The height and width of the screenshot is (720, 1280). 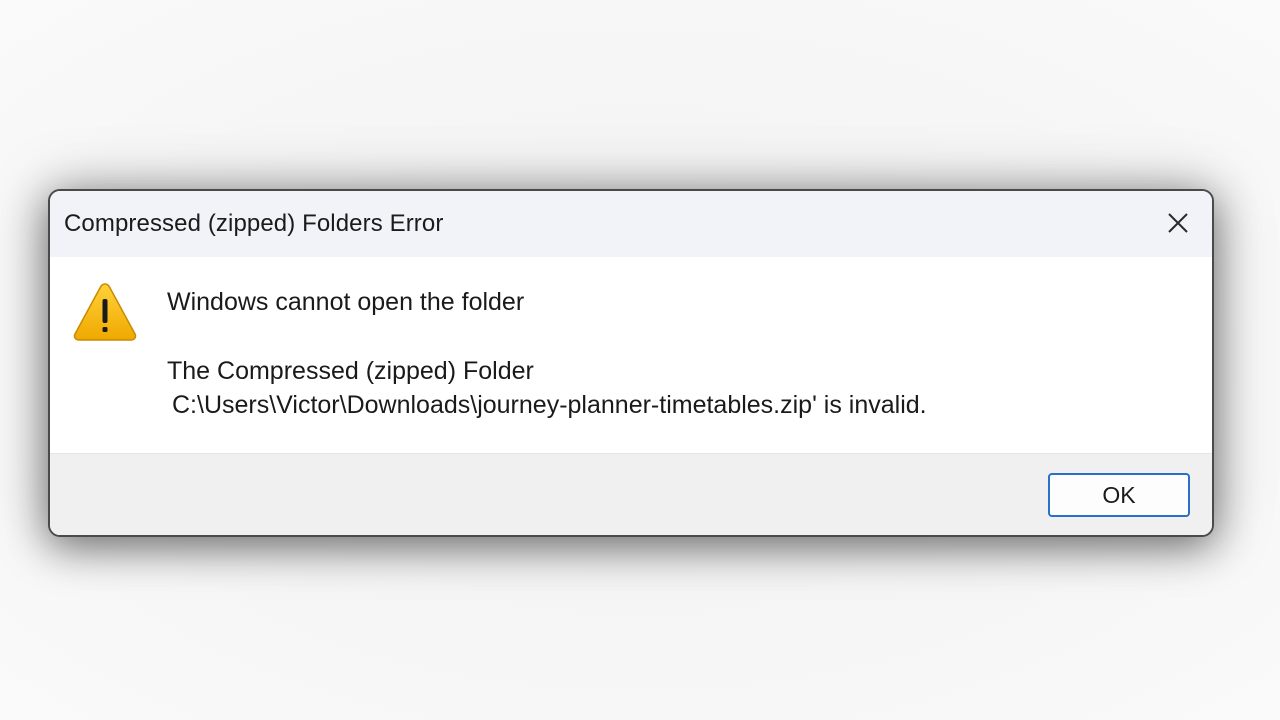 I want to click on close-button, so click(x=1178, y=223).